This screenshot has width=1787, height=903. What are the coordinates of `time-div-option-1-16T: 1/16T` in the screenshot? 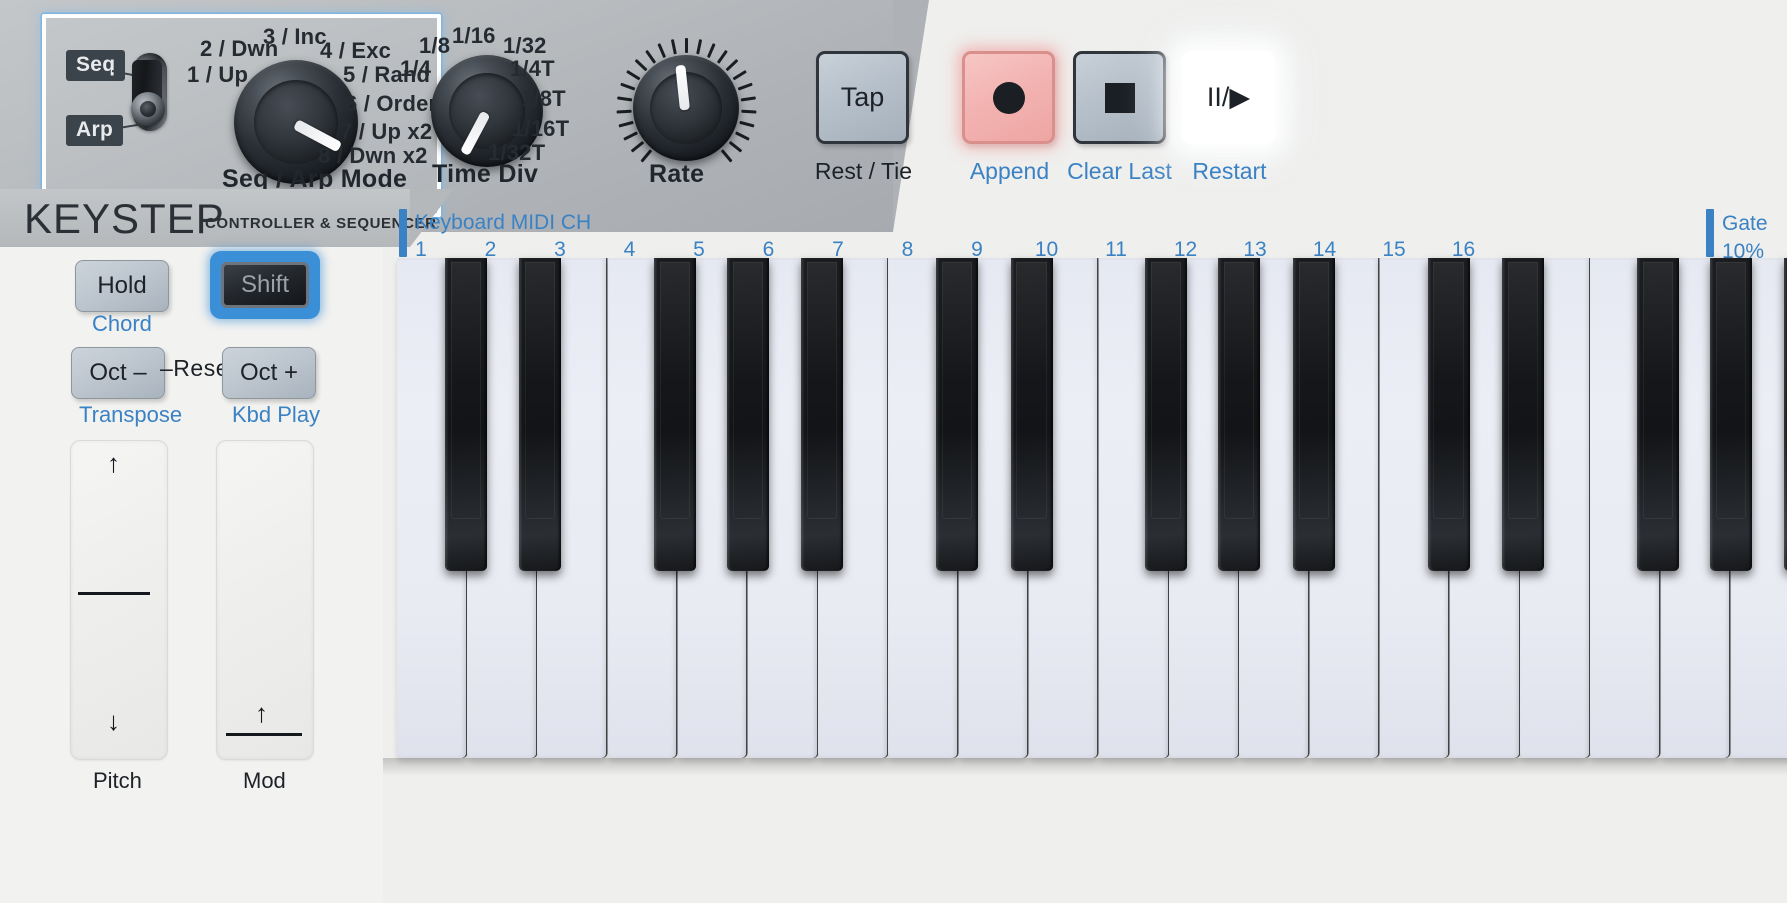 It's located at (541, 128).